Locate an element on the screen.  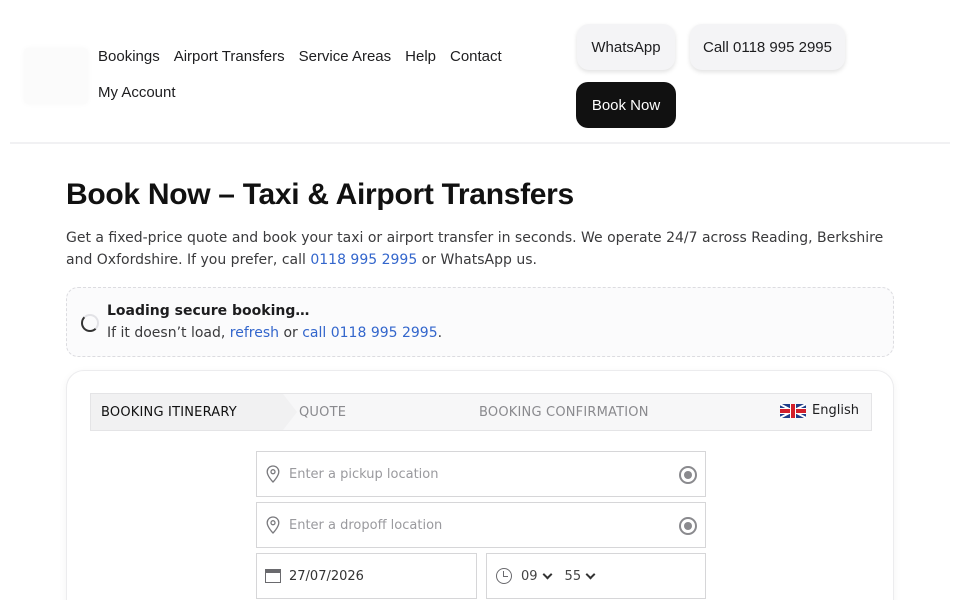
language-selector: English is located at coordinates (819, 410).